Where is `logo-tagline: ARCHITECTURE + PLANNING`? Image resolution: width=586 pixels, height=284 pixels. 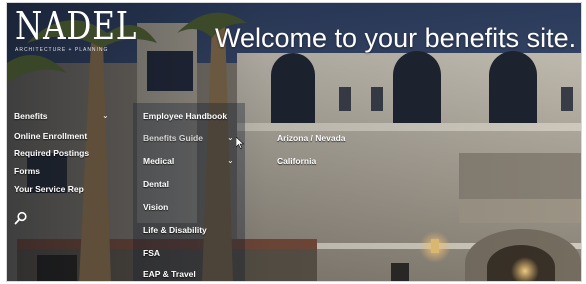 logo-tagline: ARCHITECTURE + PLANNING is located at coordinates (62, 50).